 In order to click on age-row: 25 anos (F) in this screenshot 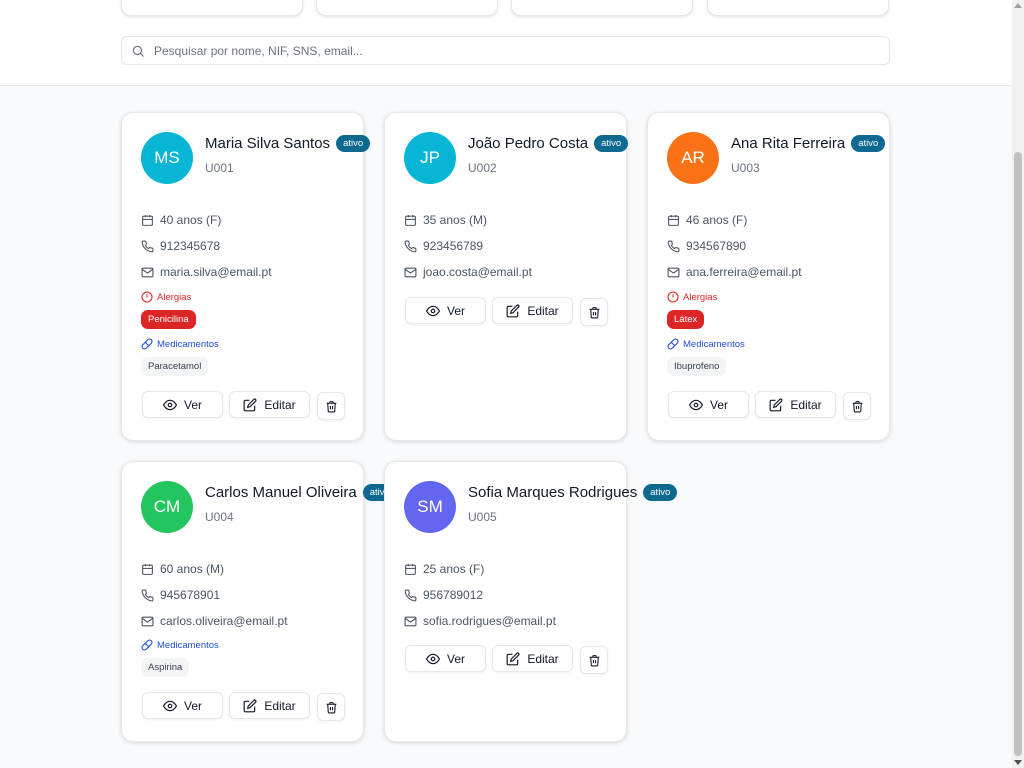, I will do `click(444, 569)`.